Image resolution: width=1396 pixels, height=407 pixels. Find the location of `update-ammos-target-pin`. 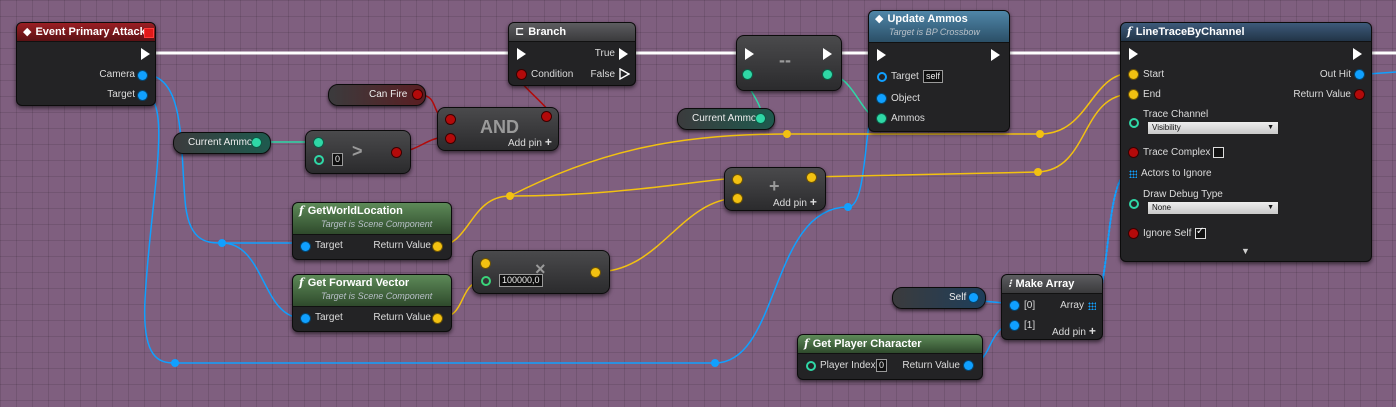

update-ammos-target-pin is located at coordinates (882, 77).